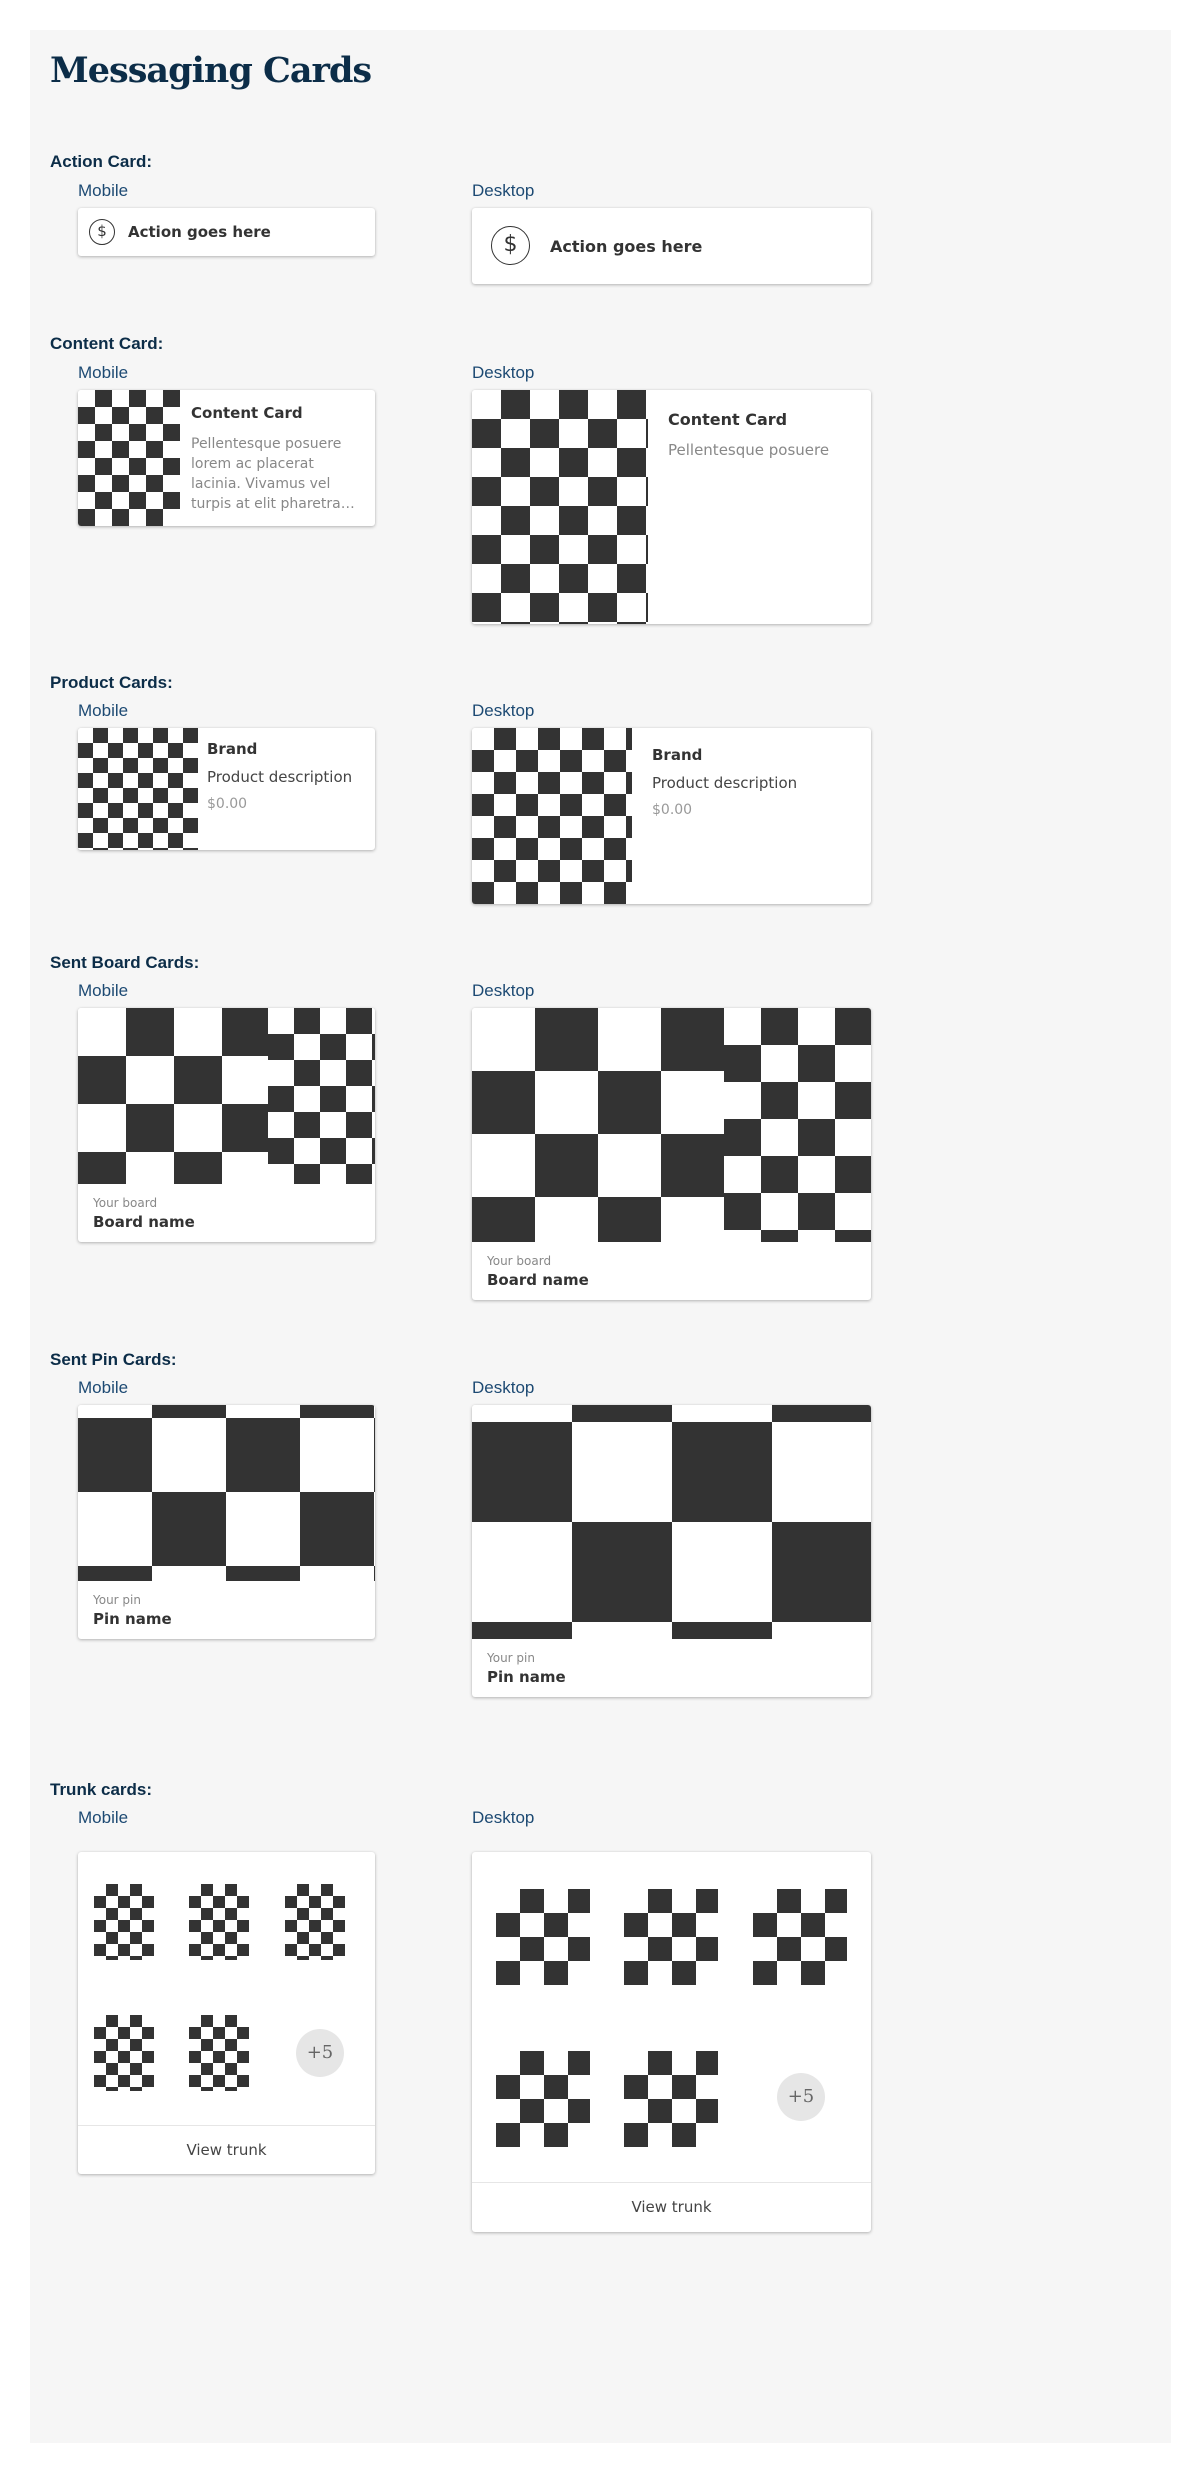 Image resolution: width=1201 pixels, height=2473 pixels. What do you see at coordinates (125, 962) in the screenshot?
I see `section-title-sent-board: Sent Board Cards:` at bounding box center [125, 962].